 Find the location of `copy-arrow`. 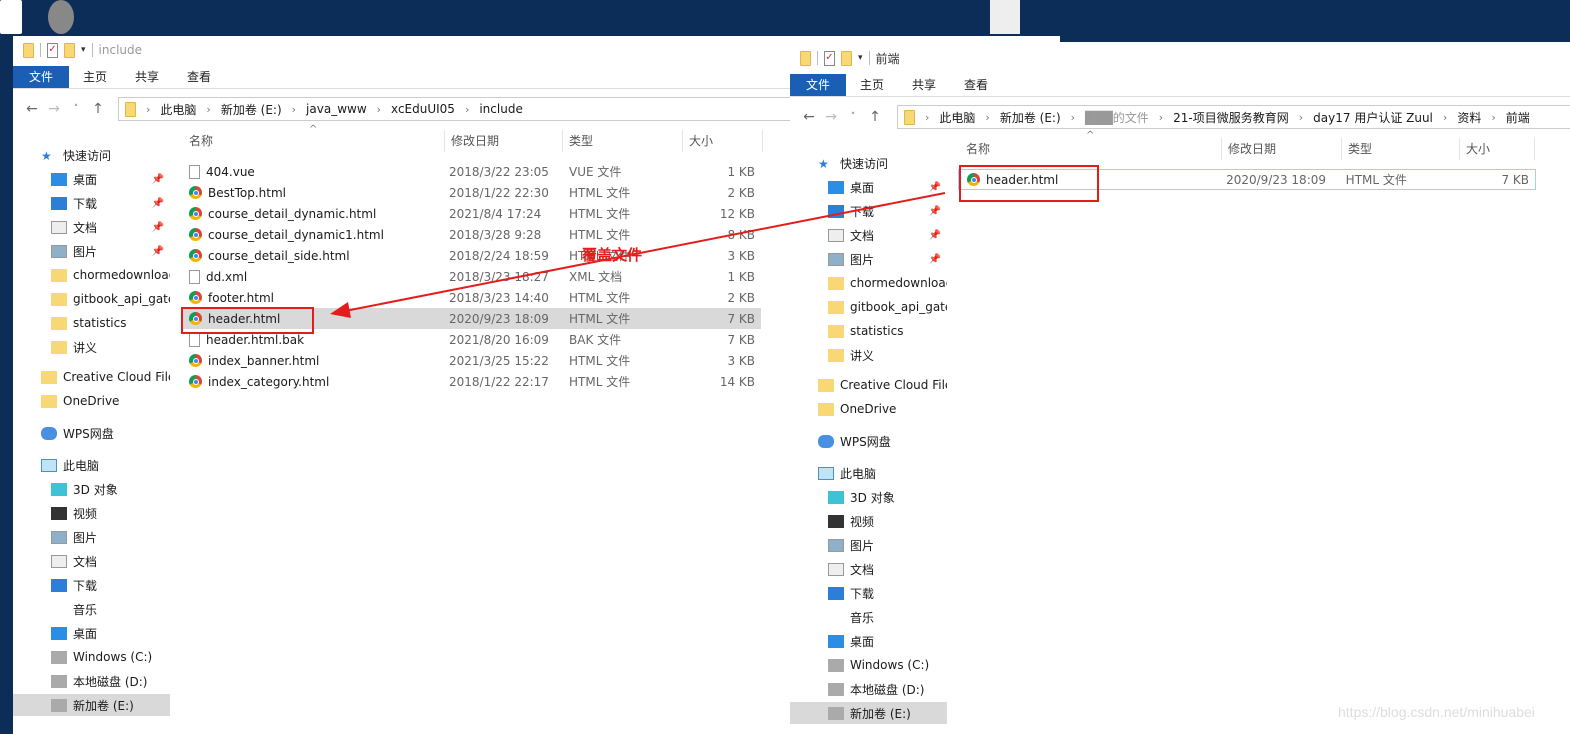

copy-arrow is located at coordinates (638, 255).